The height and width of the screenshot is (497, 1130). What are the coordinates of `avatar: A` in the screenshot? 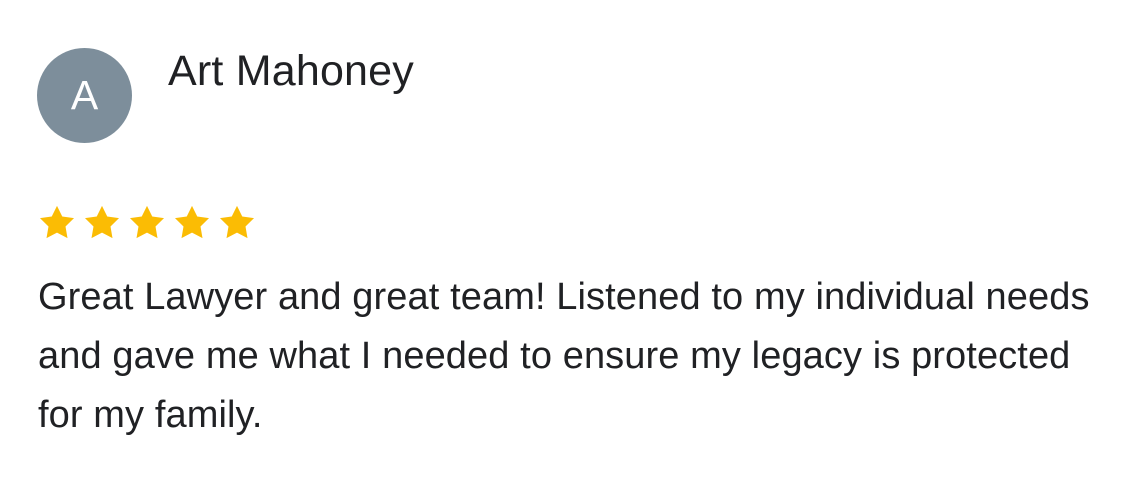 It's located at (84, 95).